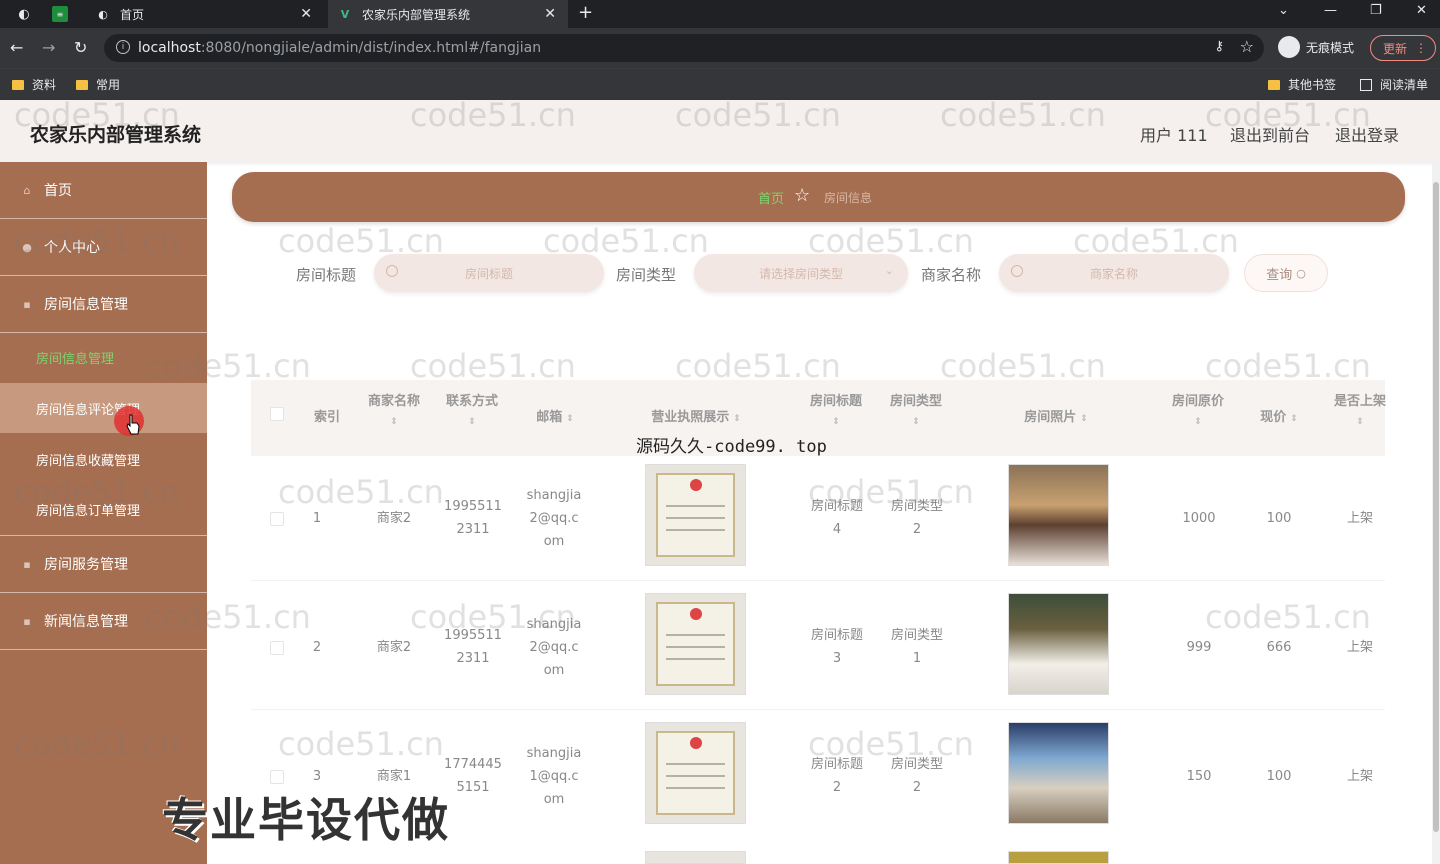  I want to click on cell-line: 房间标题, so click(836, 764).